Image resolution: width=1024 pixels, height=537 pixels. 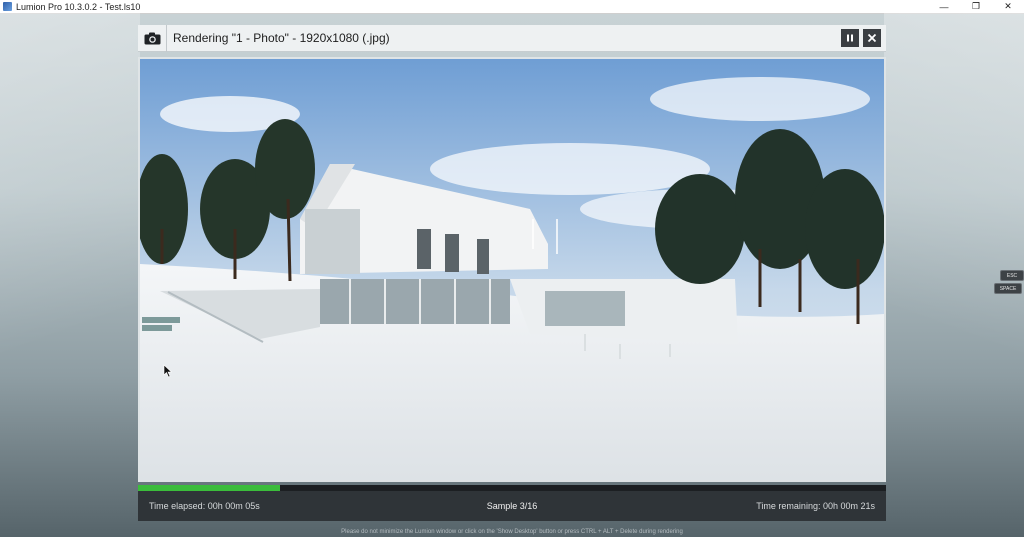 I want to click on restore-button: ❐, so click(x=976, y=6).